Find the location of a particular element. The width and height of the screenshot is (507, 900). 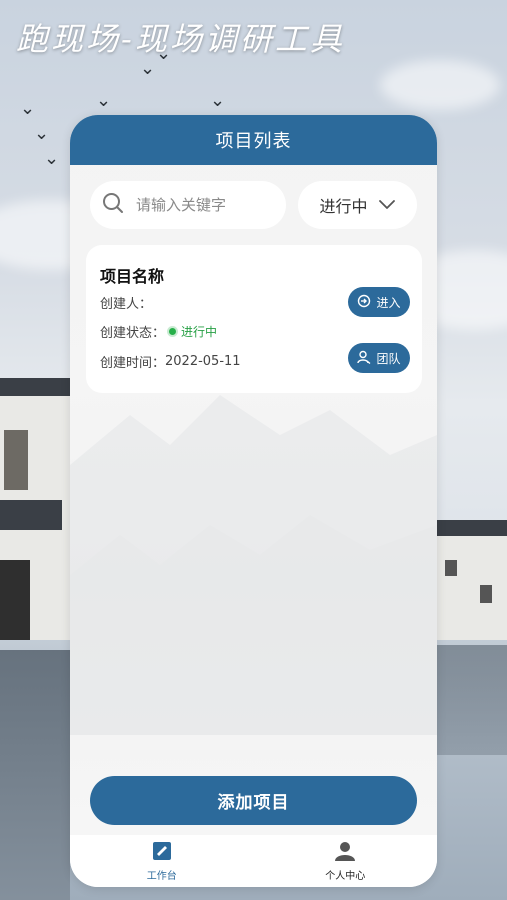

chevron-down-icon is located at coordinates (387, 205).